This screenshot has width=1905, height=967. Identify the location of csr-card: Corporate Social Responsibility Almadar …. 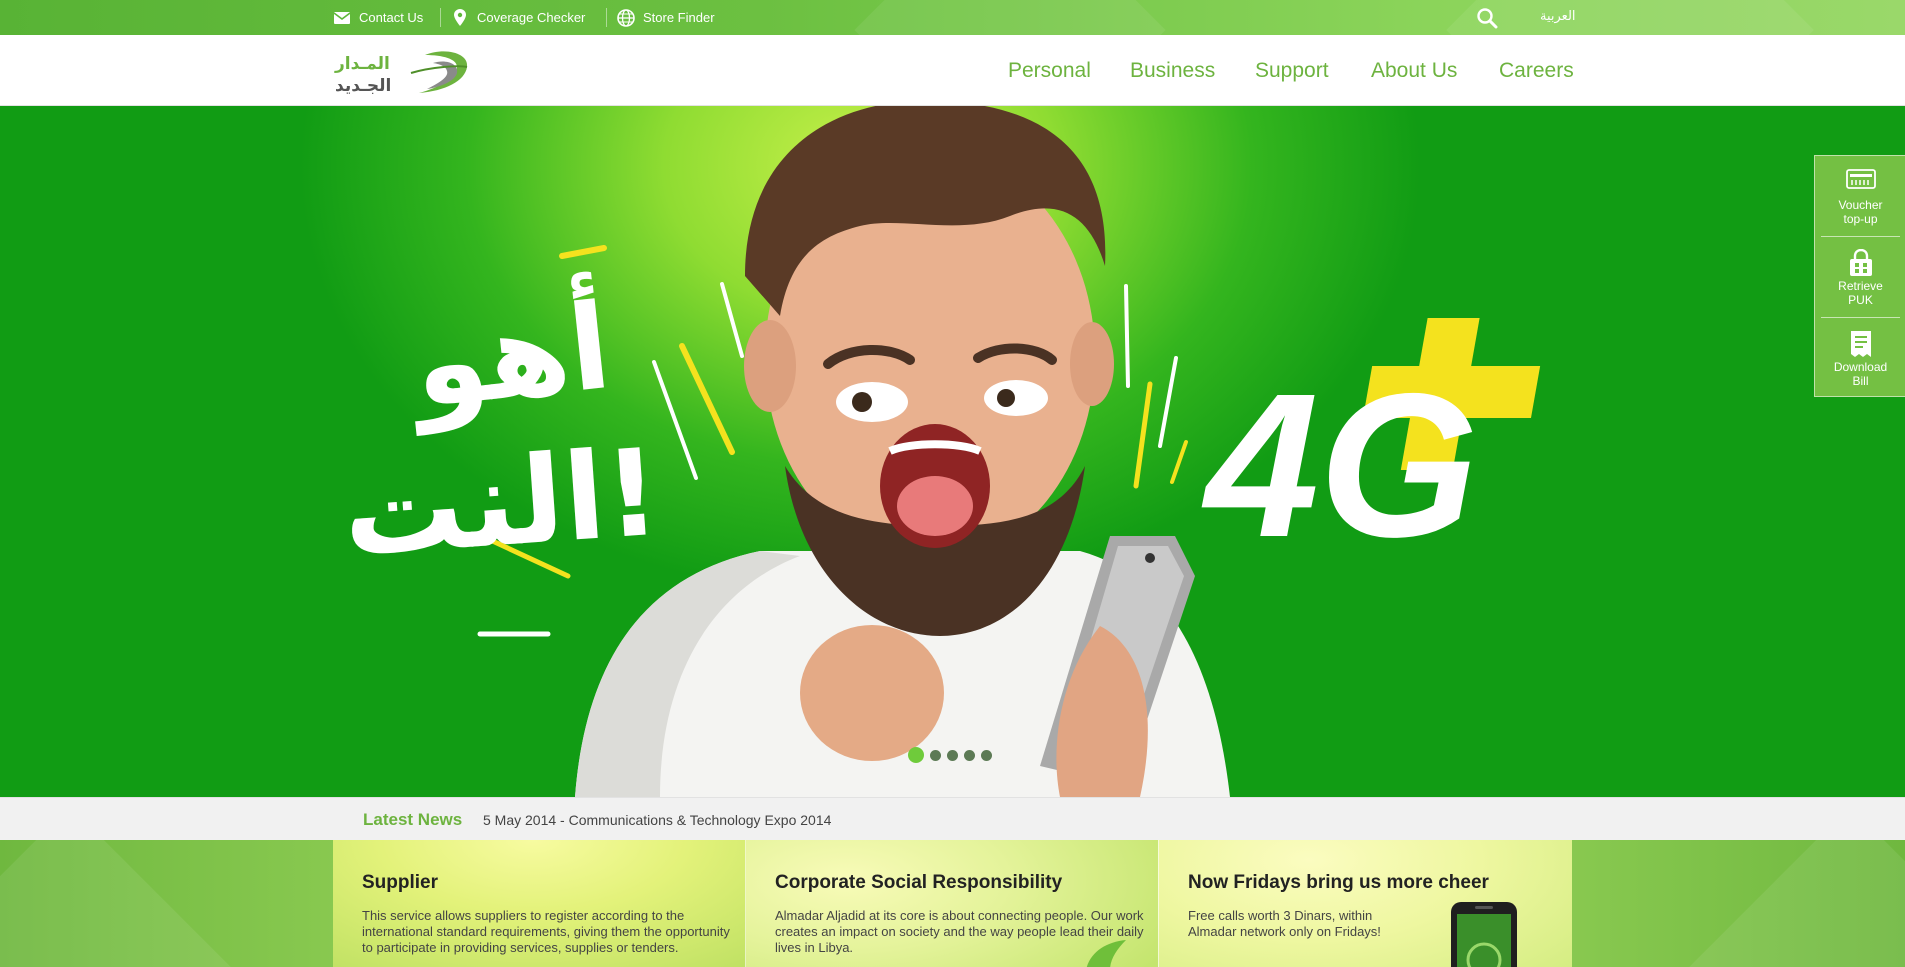
(952, 903).